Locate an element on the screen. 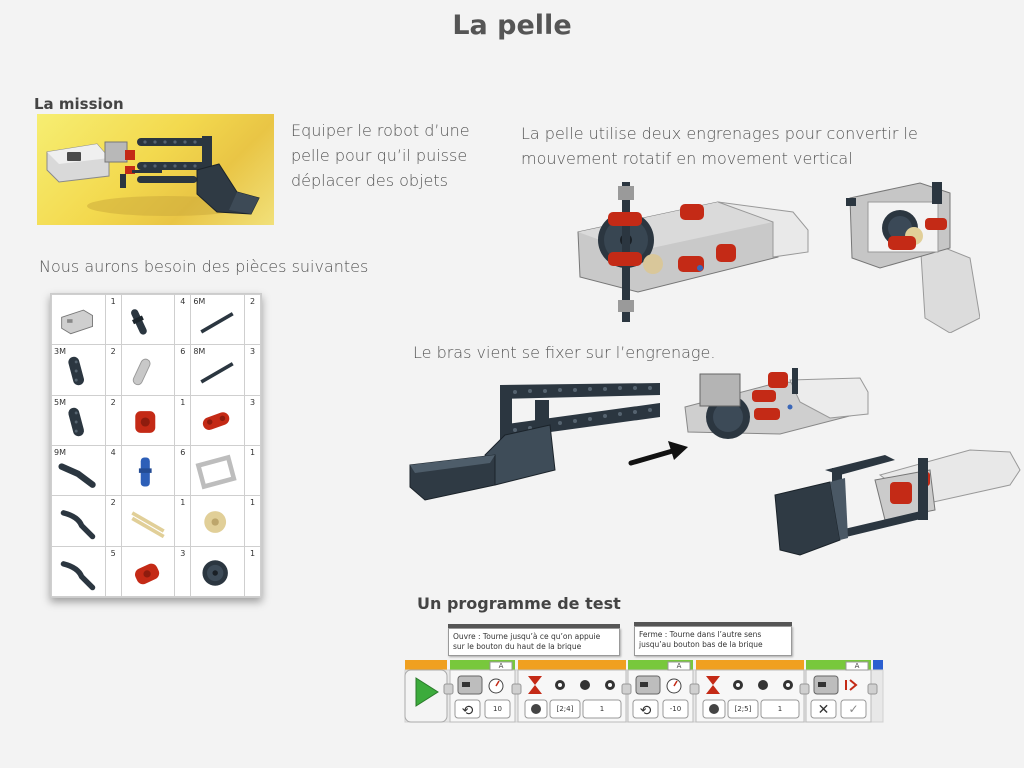  parts-grid: 1 4 6M 2 3M 2 6 8M 3 5M 2 1 3 9M 4 6 1 2 1 1 5 3 1 is located at coordinates (156, 445).